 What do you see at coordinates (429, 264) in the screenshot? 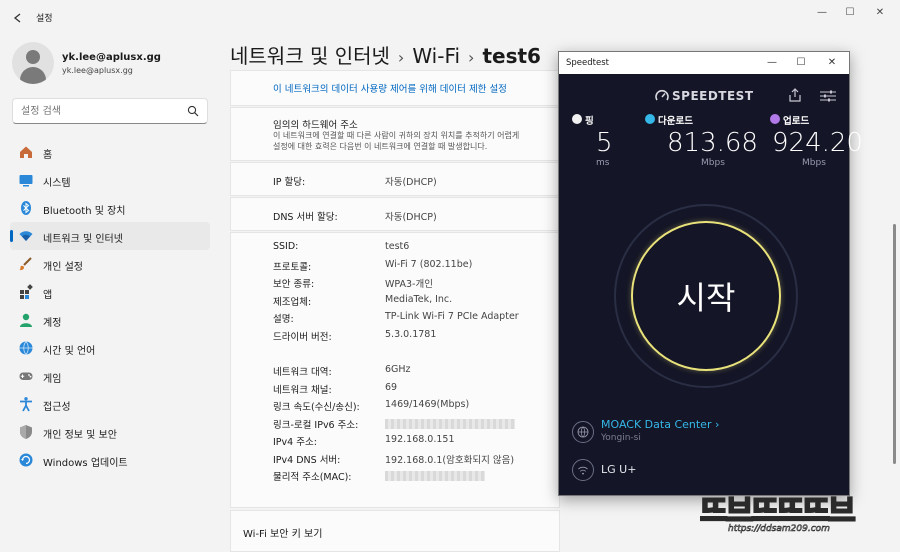
I see `prop-value: Wi-Fi 7 (802.11be)` at bounding box center [429, 264].